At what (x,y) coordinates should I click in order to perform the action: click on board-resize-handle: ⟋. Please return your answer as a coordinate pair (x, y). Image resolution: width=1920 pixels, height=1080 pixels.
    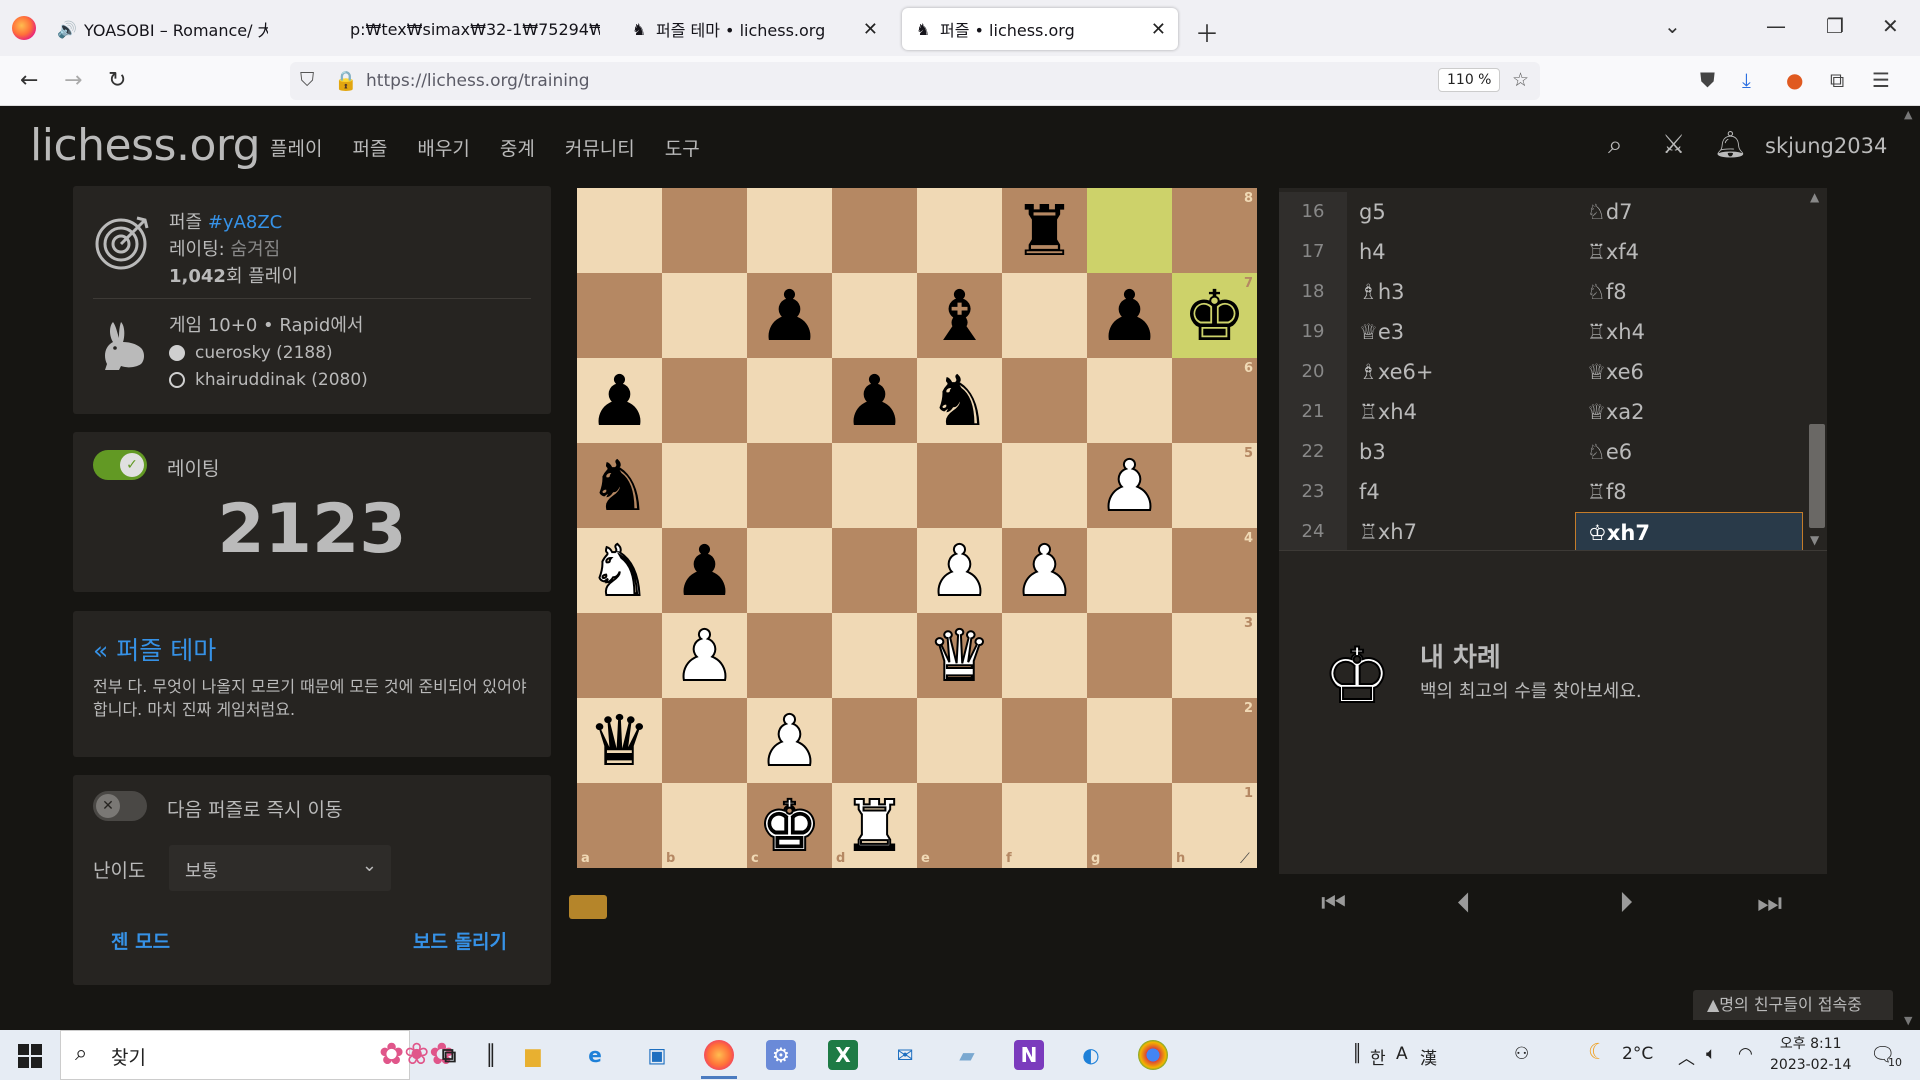
    Looking at the image, I should click on (1245, 859).